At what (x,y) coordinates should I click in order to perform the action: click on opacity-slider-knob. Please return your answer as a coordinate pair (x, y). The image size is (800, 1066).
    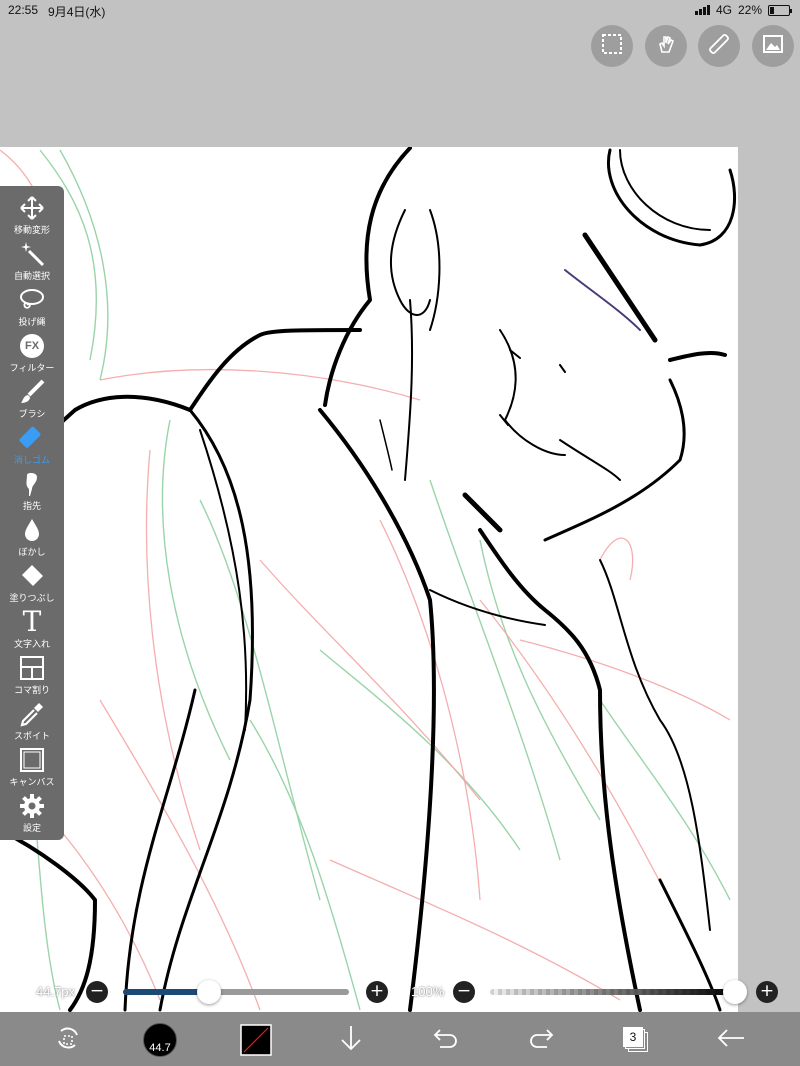
    Looking at the image, I should click on (735, 992).